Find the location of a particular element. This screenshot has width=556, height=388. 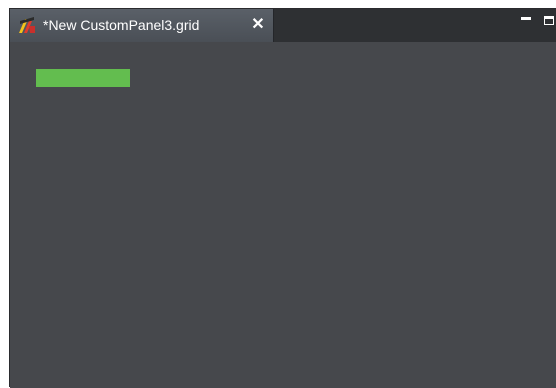

tab-bar: *New CustomPanel3.grid ✕ is located at coordinates (283, 25).